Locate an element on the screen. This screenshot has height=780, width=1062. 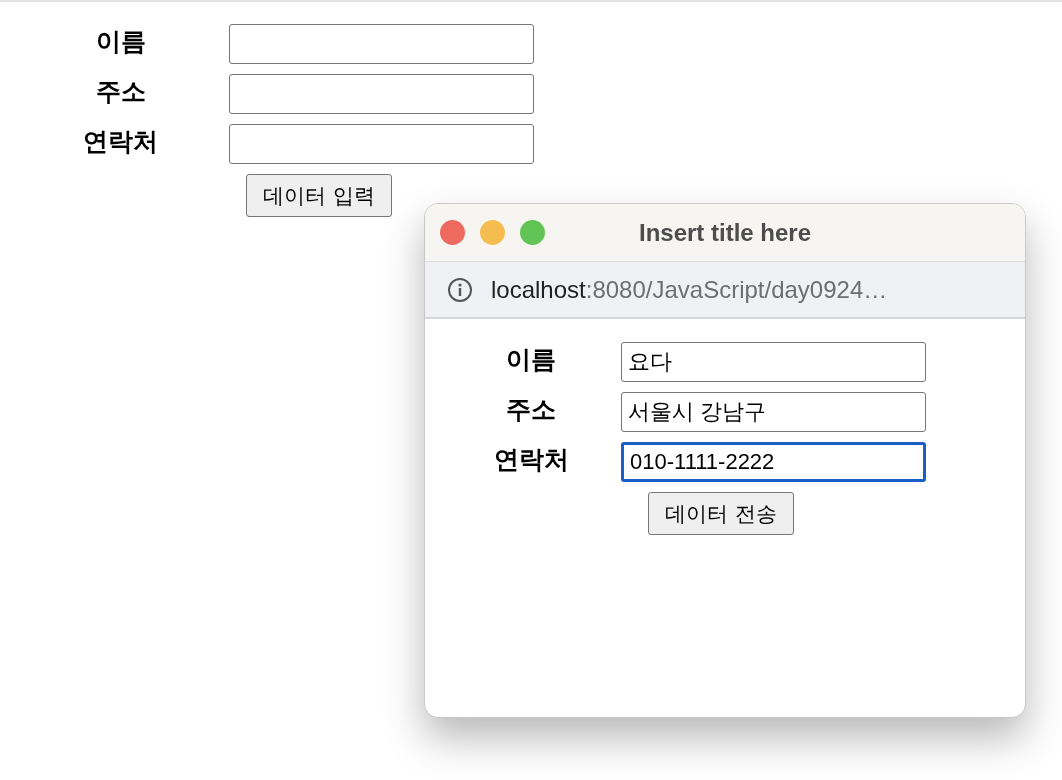
input-field: 010-1111-2222 is located at coordinates (773, 462).